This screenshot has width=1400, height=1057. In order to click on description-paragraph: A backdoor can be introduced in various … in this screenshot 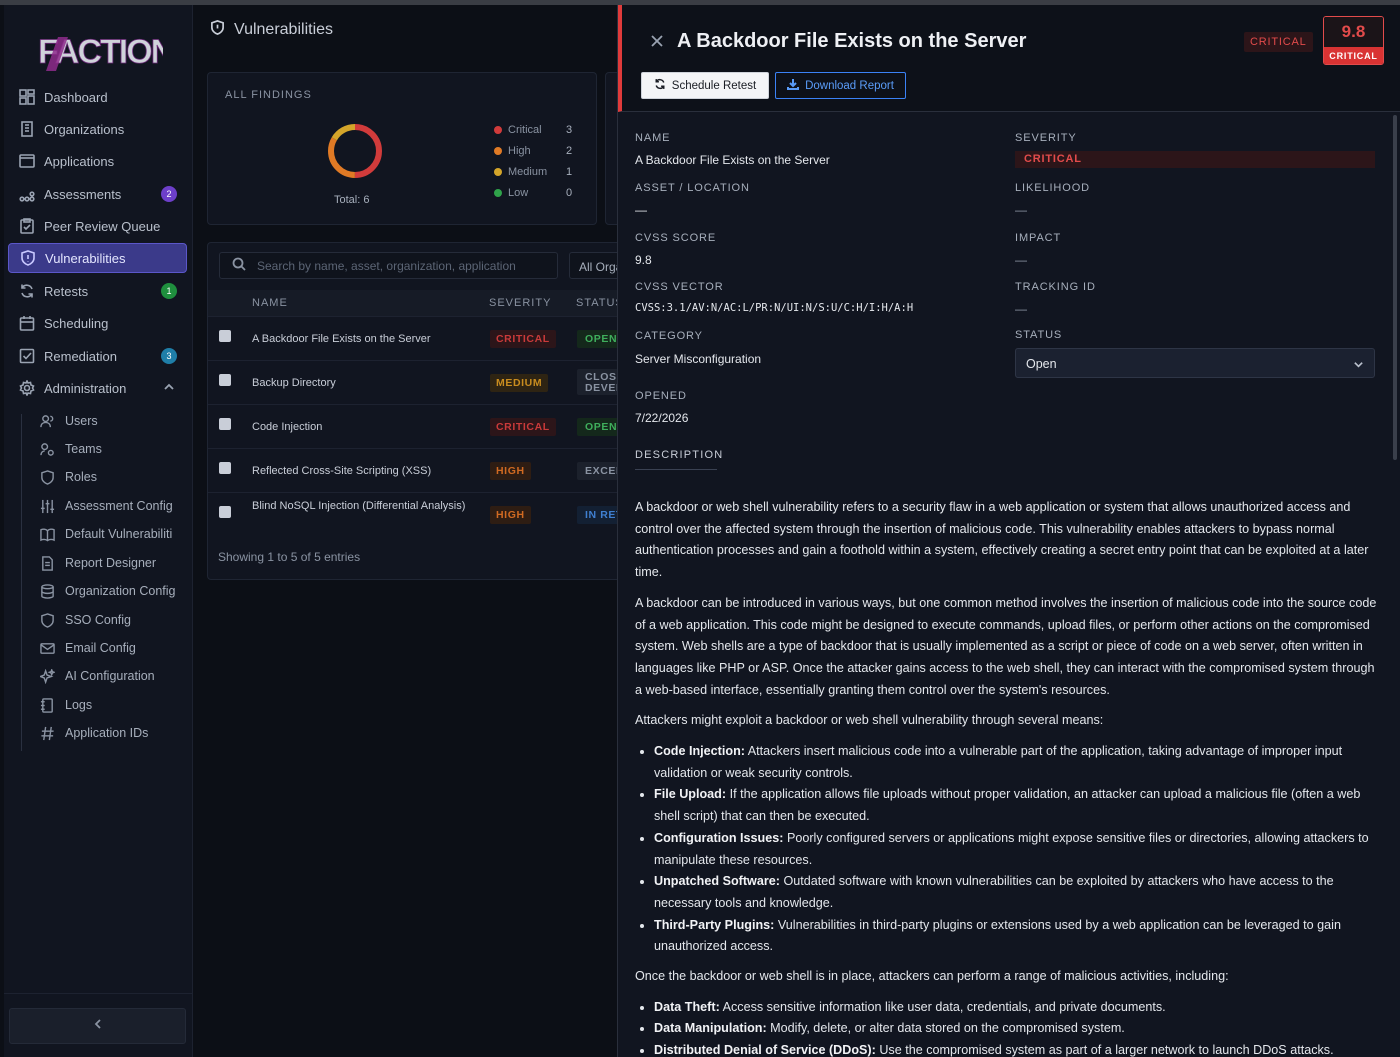, I will do `click(1006, 646)`.